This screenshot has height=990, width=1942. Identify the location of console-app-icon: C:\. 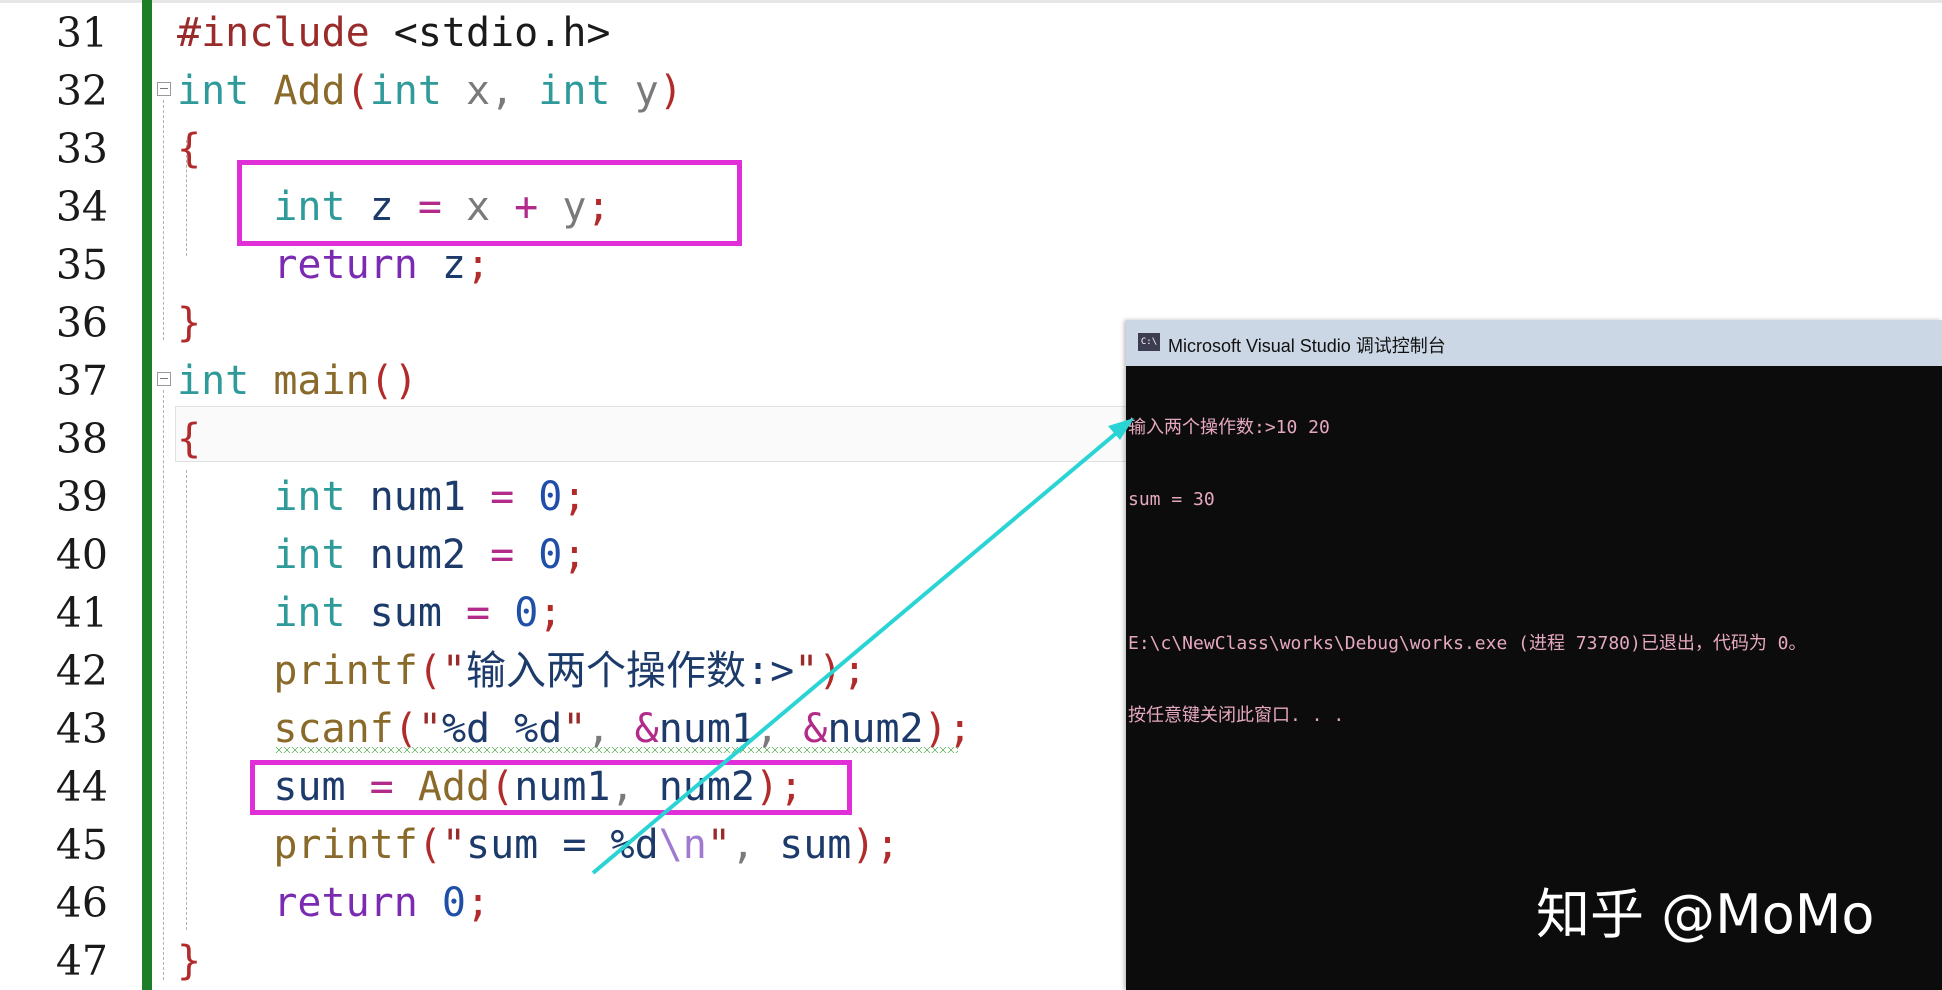
(1149, 342).